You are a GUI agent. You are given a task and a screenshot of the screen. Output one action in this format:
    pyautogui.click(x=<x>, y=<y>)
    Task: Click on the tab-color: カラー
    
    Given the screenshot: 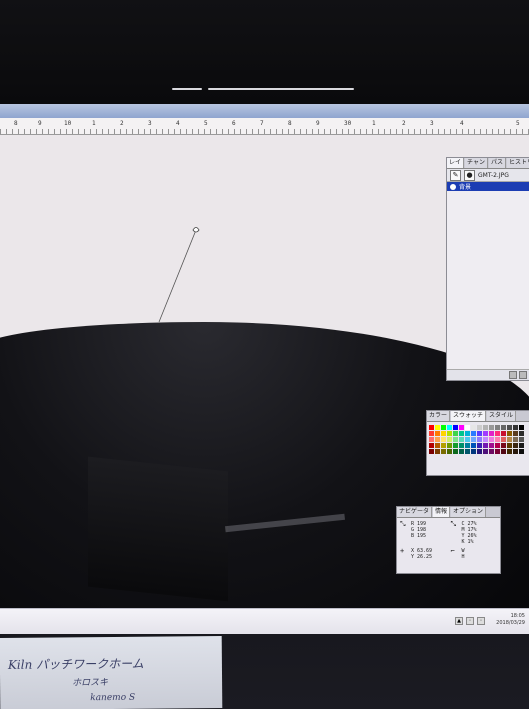 What is the action you would take?
    pyautogui.click(x=439, y=416)
    